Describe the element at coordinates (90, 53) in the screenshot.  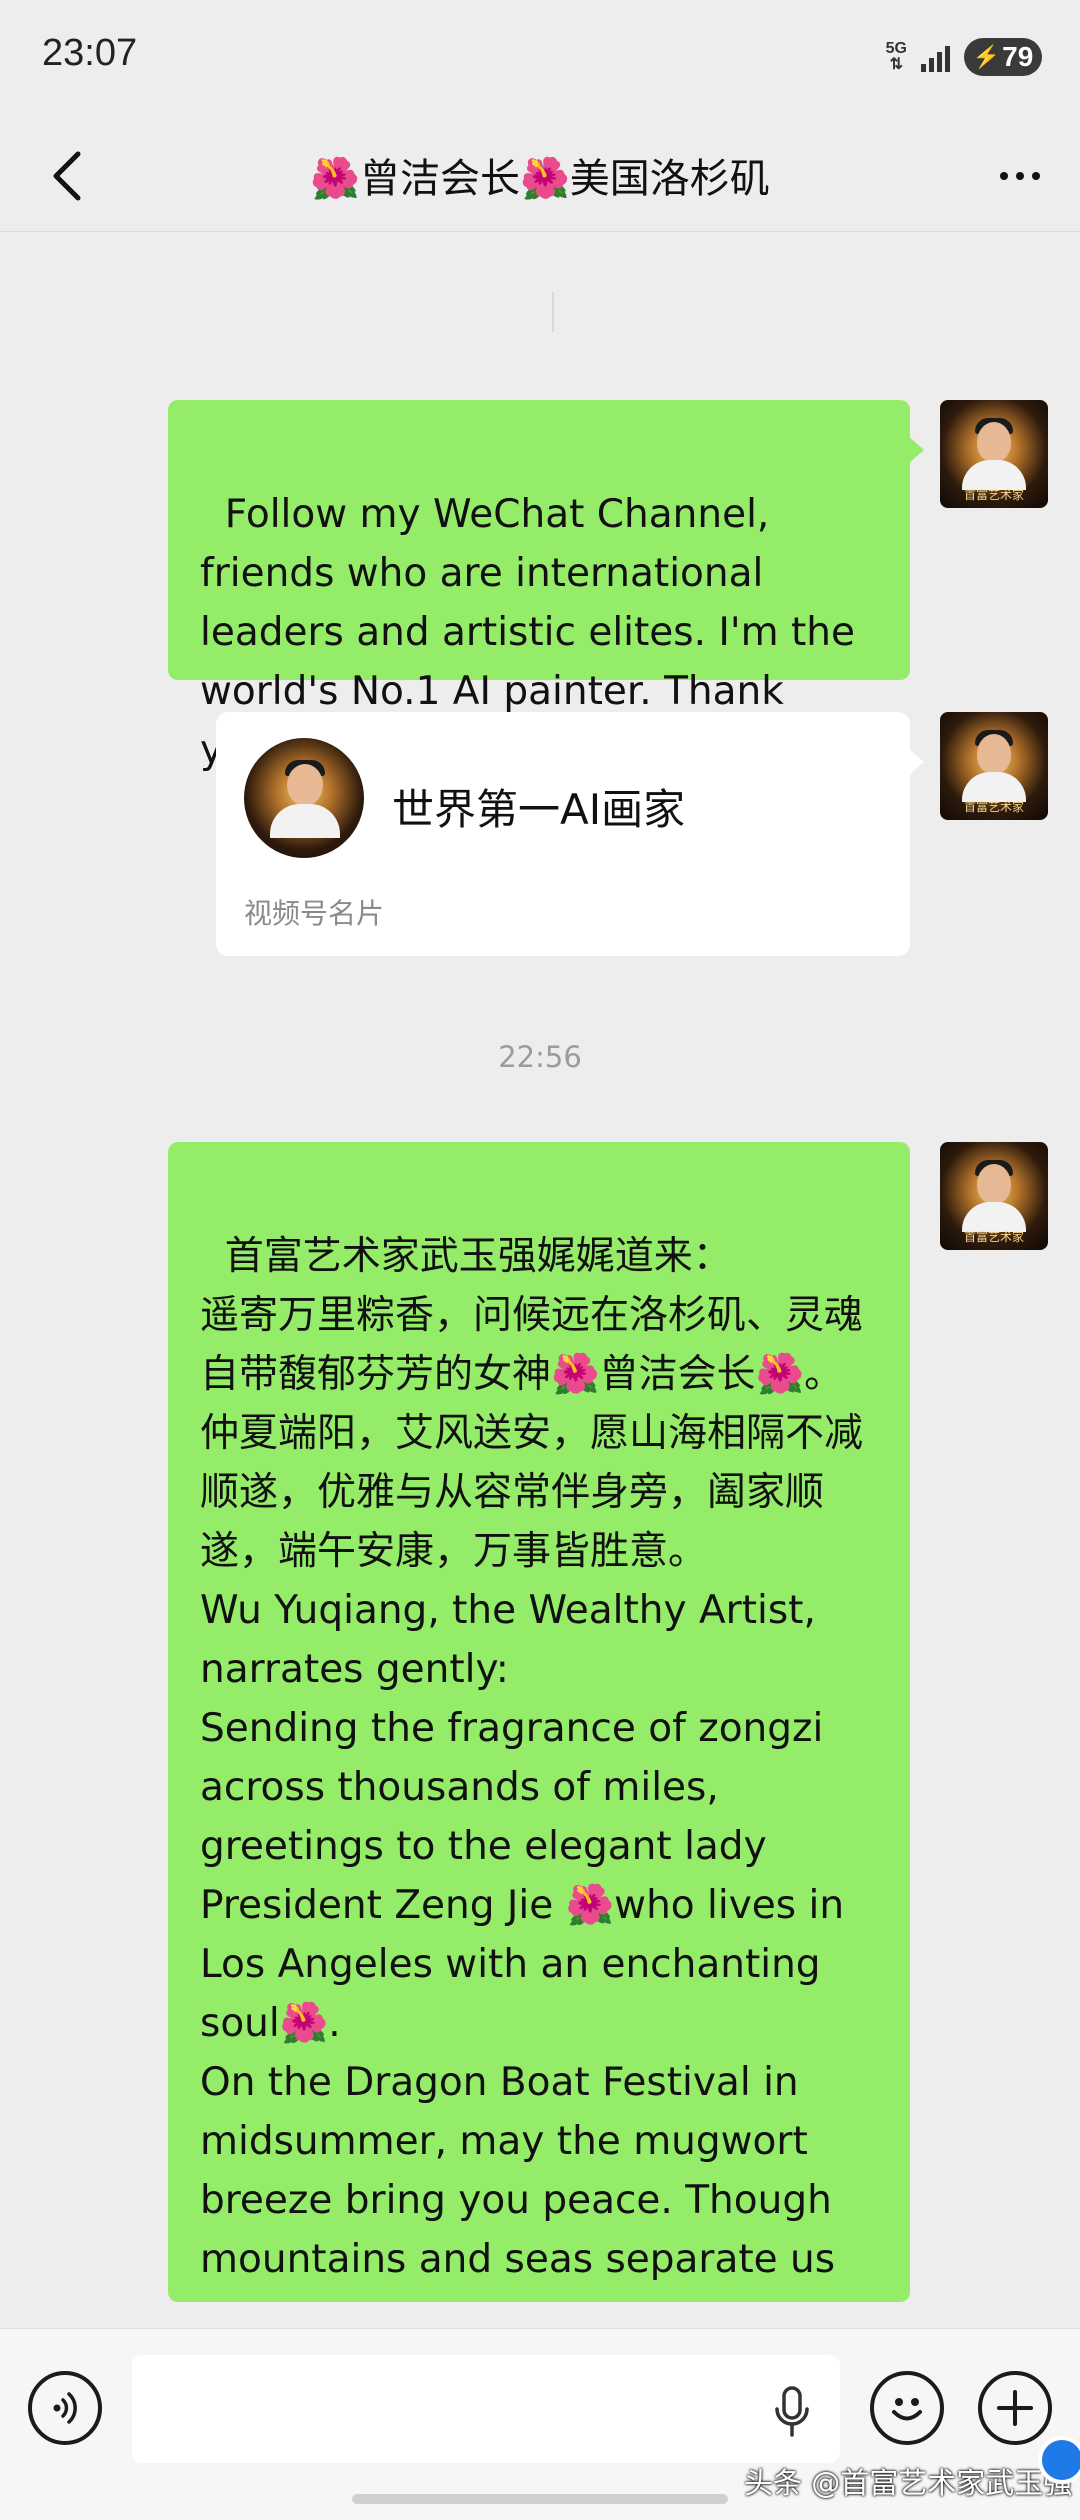
I see `status-time: 23:07` at that location.